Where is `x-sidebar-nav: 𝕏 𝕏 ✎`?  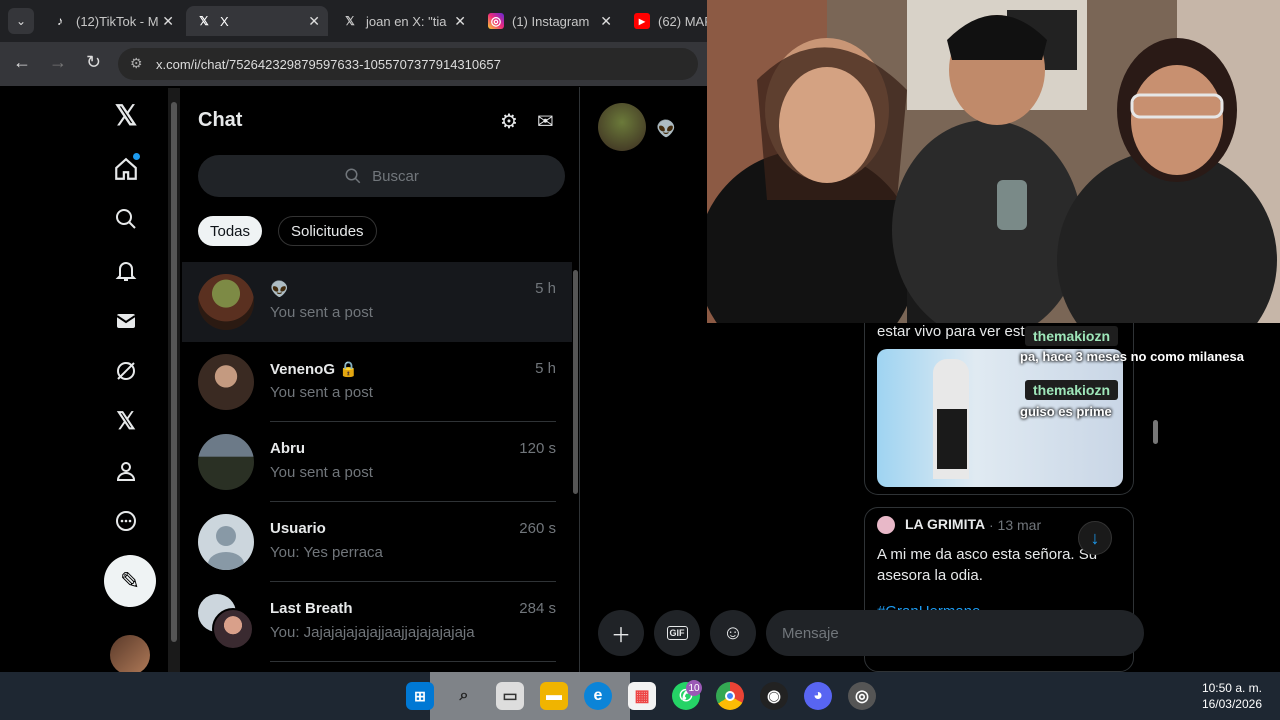 x-sidebar-nav: 𝕏 𝕏 ✎ is located at coordinates (84, 381).